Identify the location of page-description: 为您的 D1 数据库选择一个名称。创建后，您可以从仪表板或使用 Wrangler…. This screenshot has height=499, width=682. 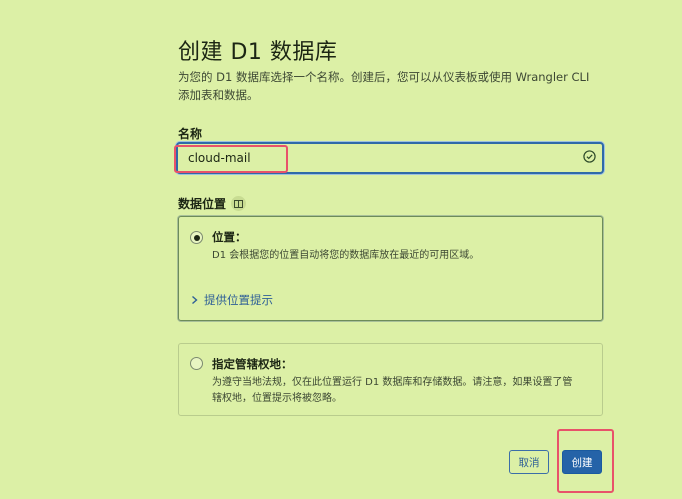
(384, 86).